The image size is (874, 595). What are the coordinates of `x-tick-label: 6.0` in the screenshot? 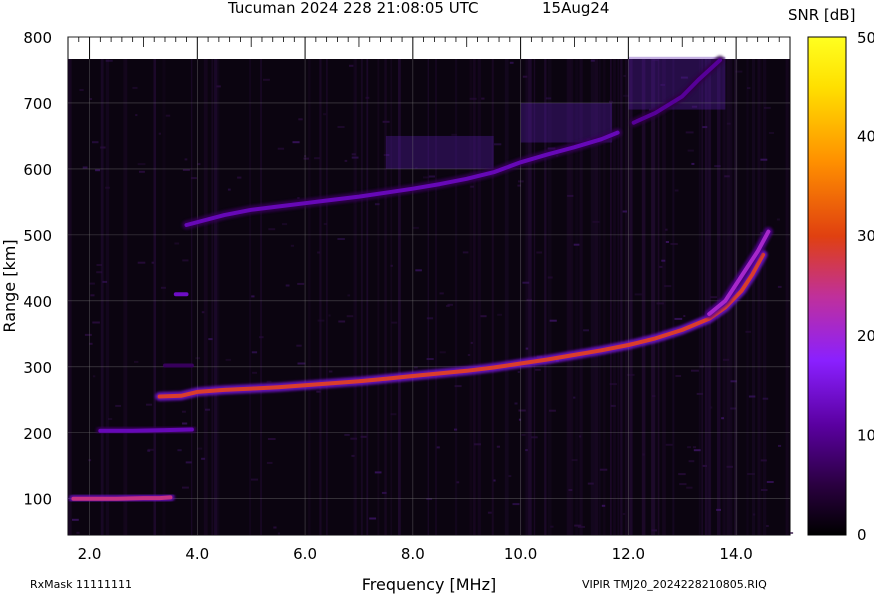 It's located at (305, 554).